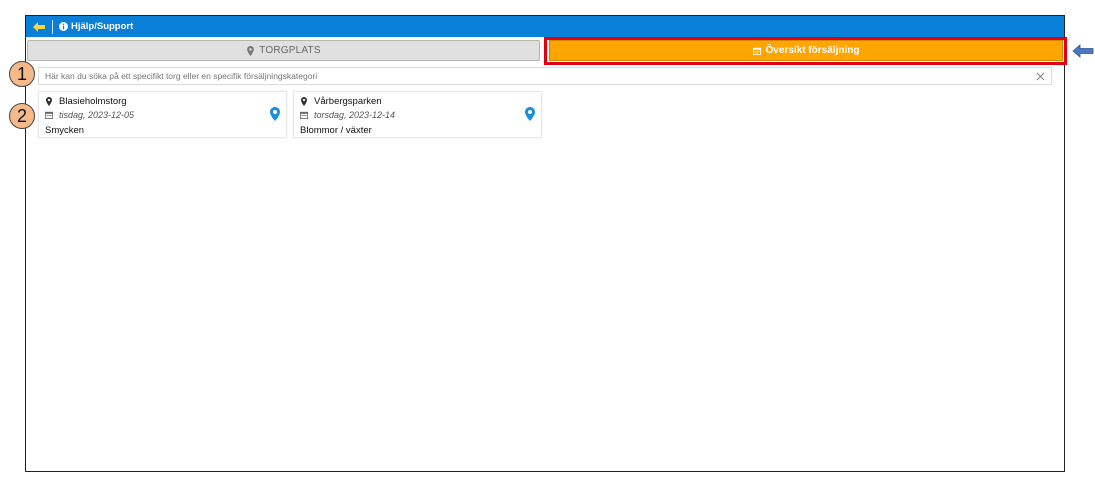 The image size is (1095, 477). Describe the element at coordinates (1040, 76) in the screenshot. I see `clear-search-icon` at that location.